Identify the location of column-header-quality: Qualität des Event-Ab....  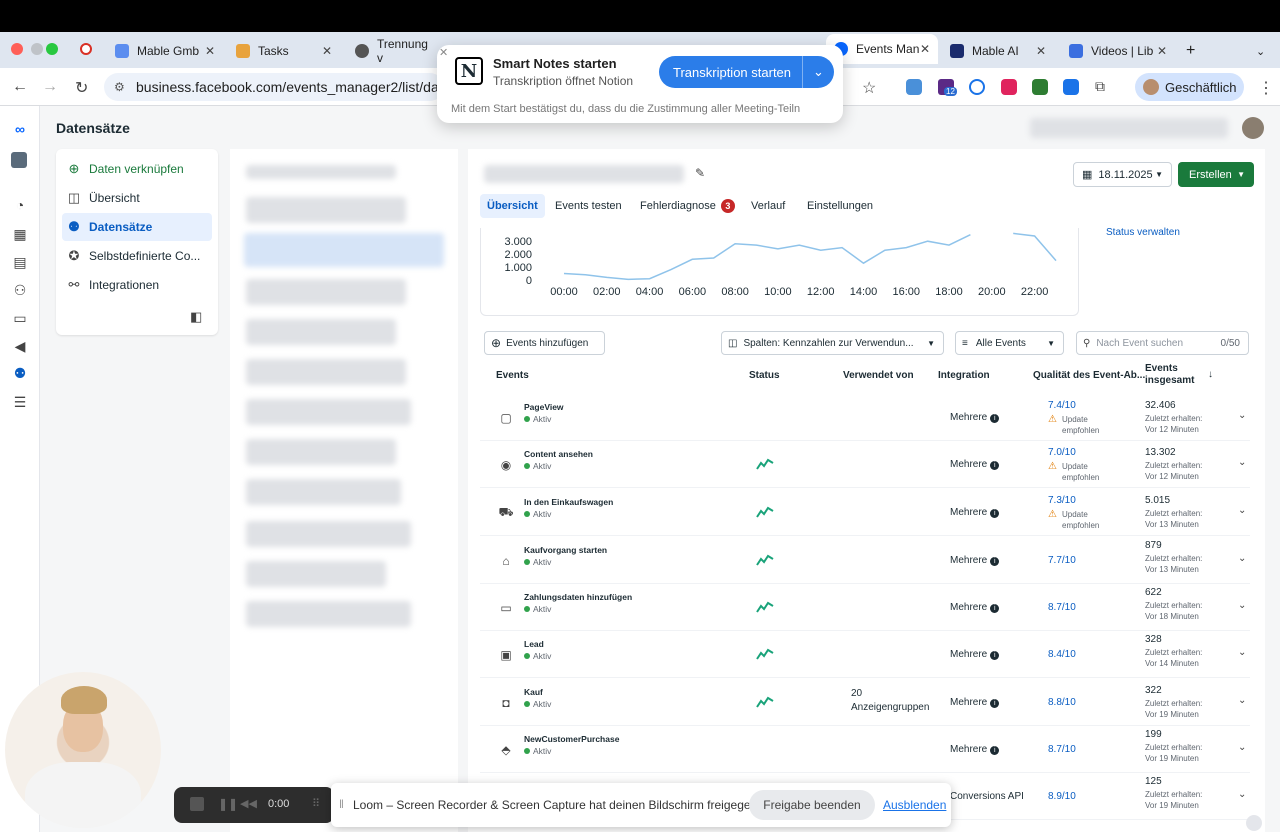
(1089, 376).